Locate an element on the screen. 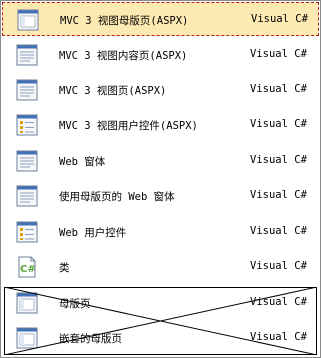 Image resolution: width=321 pixels, height=358 pixels. svg-text: C# is located at coordinates (28, 269).